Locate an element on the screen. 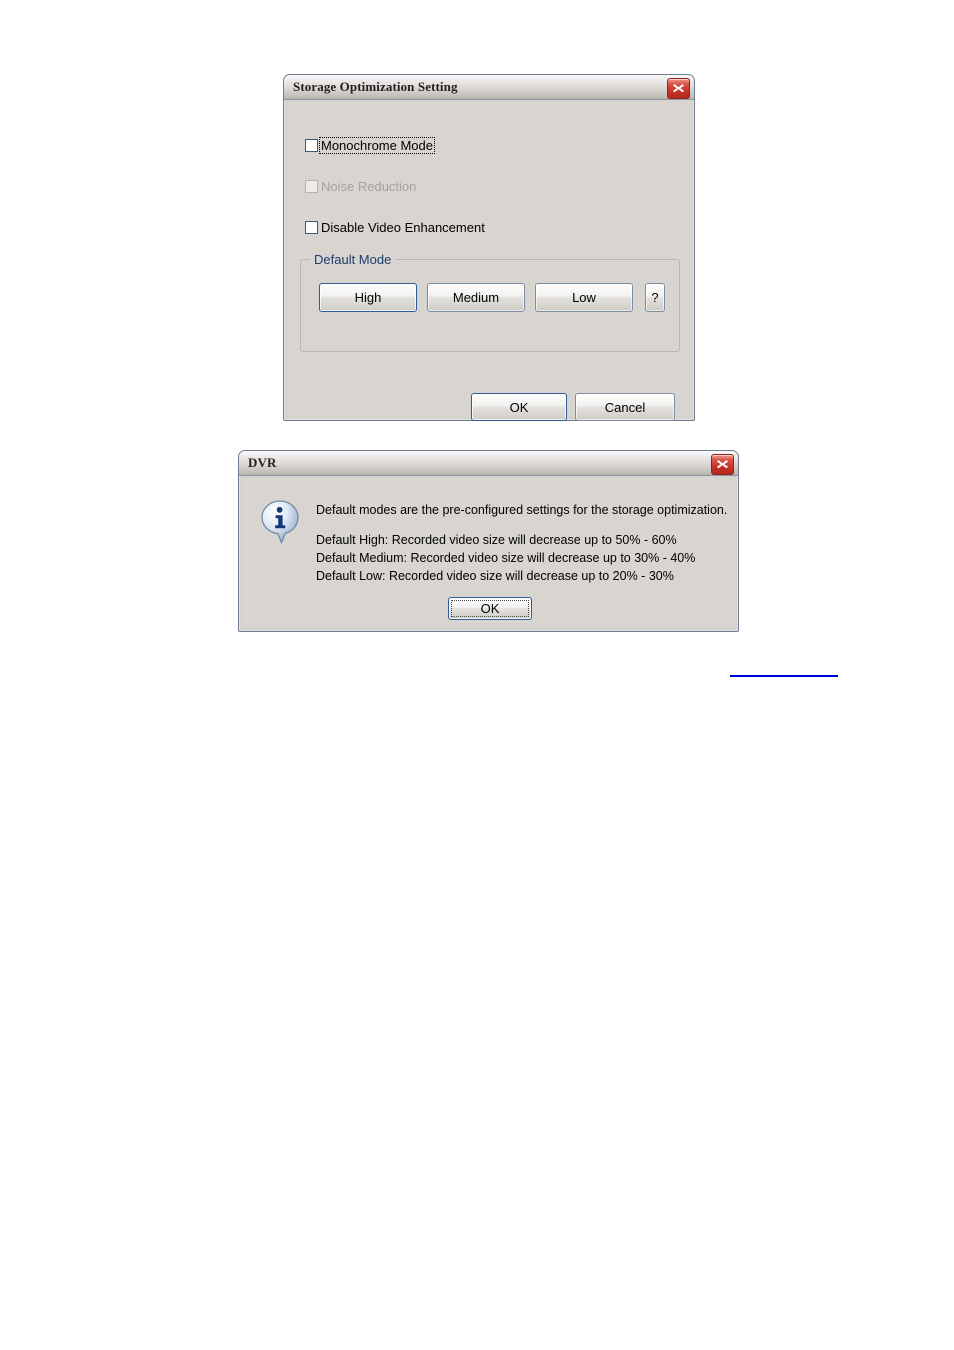 The width and height of the screenshot is (954, 1350). checkbox-label-monochrome-mode: Monochrome Mode is located at coordinates (377, 145).